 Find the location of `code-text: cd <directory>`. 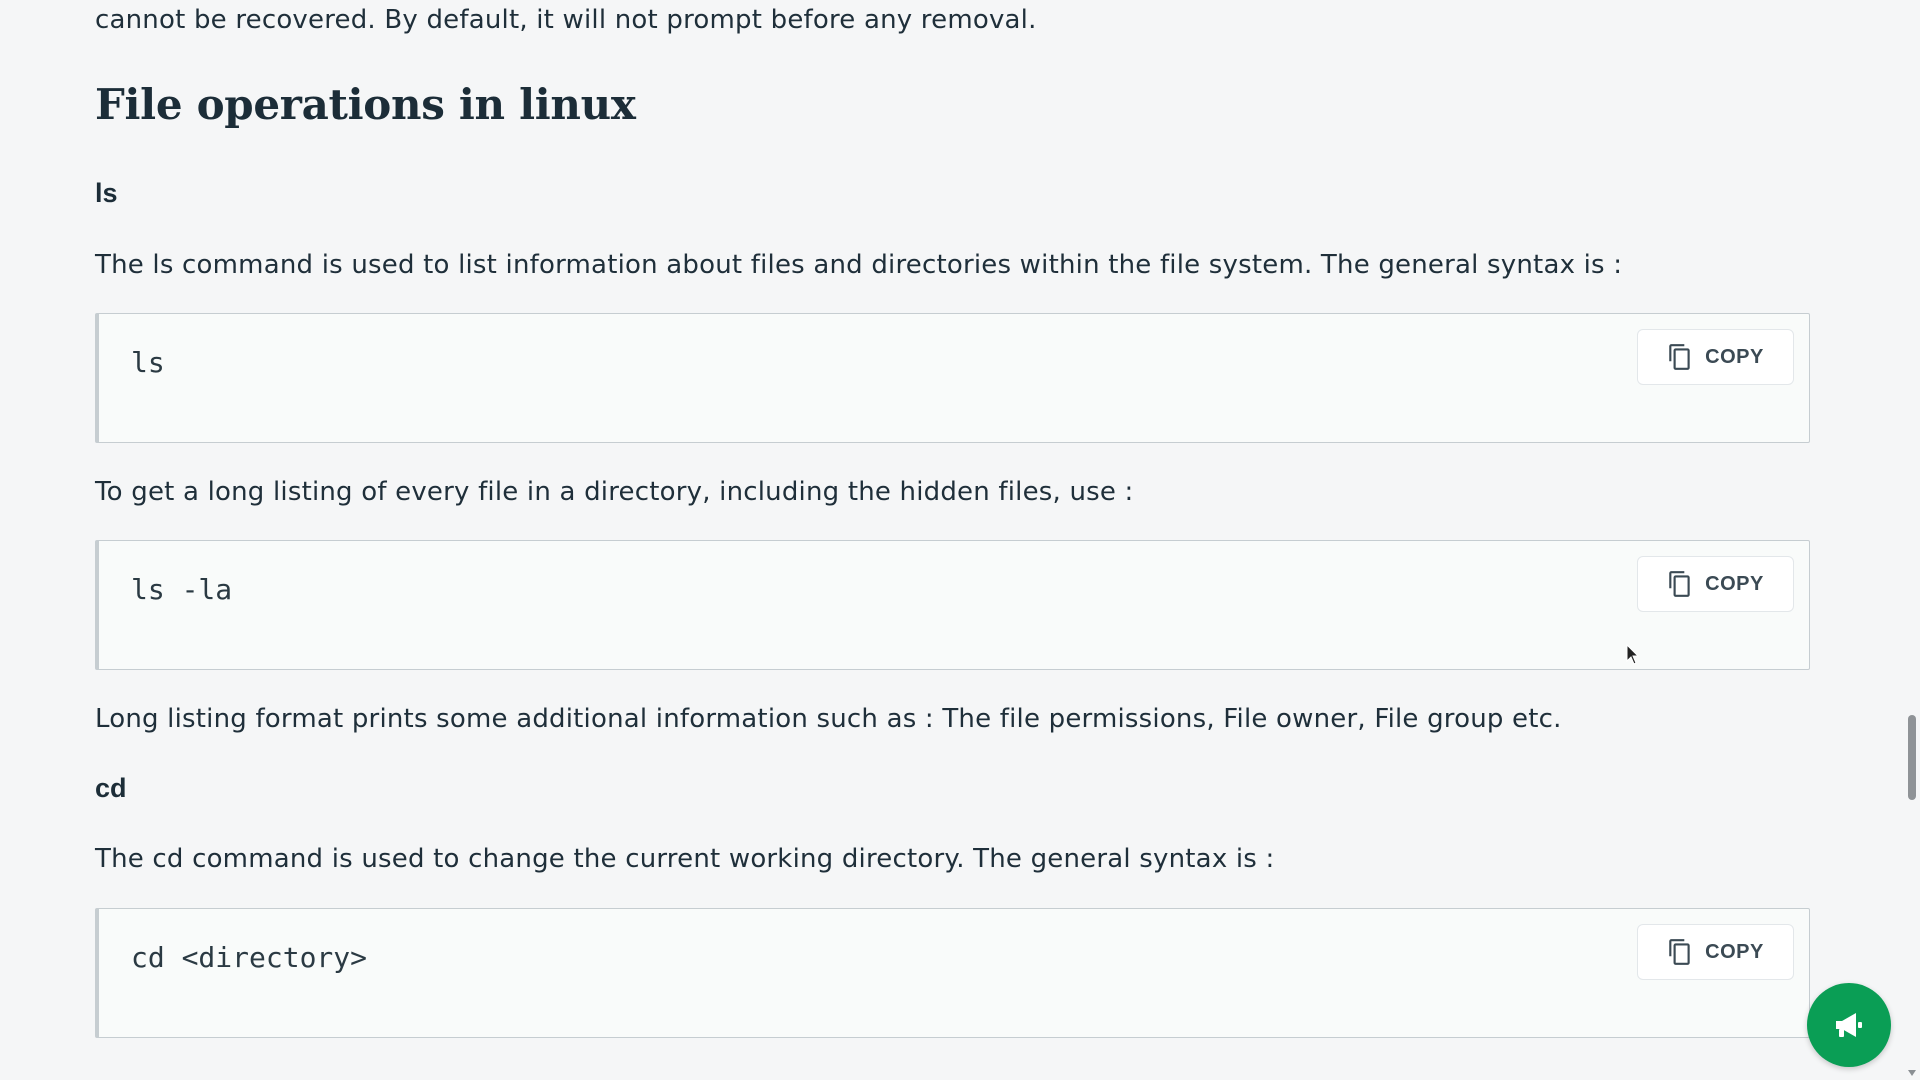

code-text: cd <directory> is located at coordinates (249, 957).